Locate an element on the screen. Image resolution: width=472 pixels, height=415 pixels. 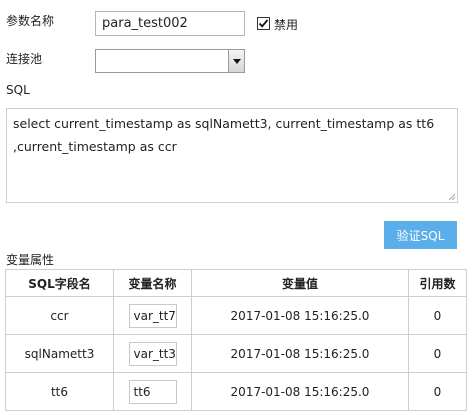
variables-section-label: 变量属性 is located at coordinates (30, 260).